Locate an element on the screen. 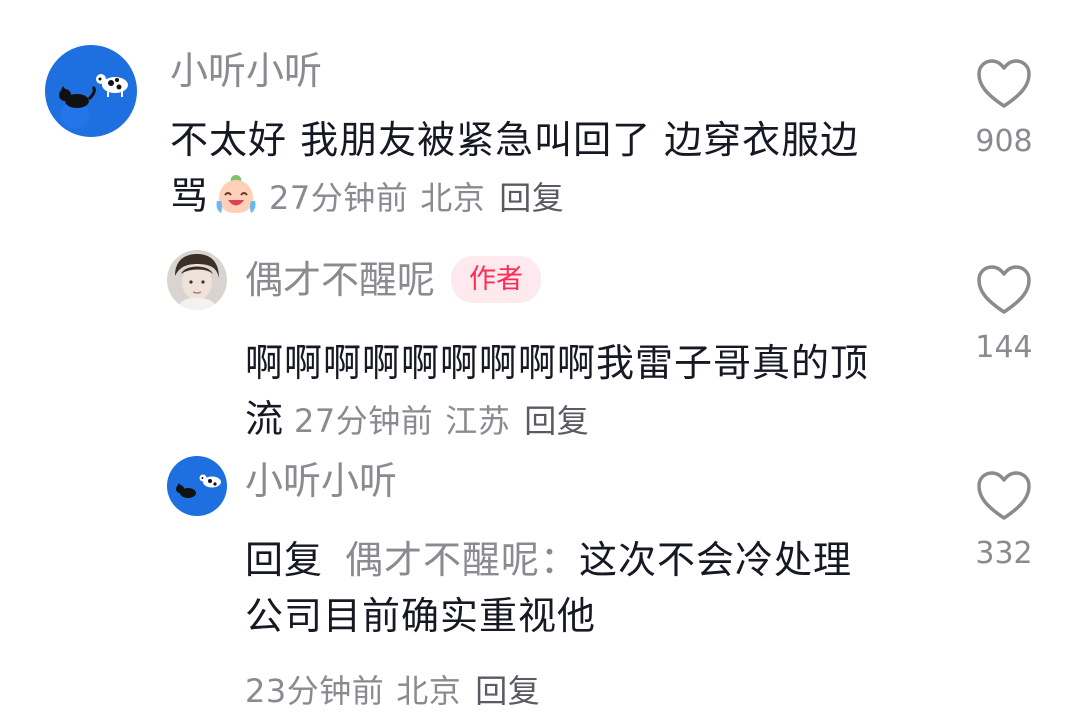  author-badge: 作者 is located at coordinates (496, 279).